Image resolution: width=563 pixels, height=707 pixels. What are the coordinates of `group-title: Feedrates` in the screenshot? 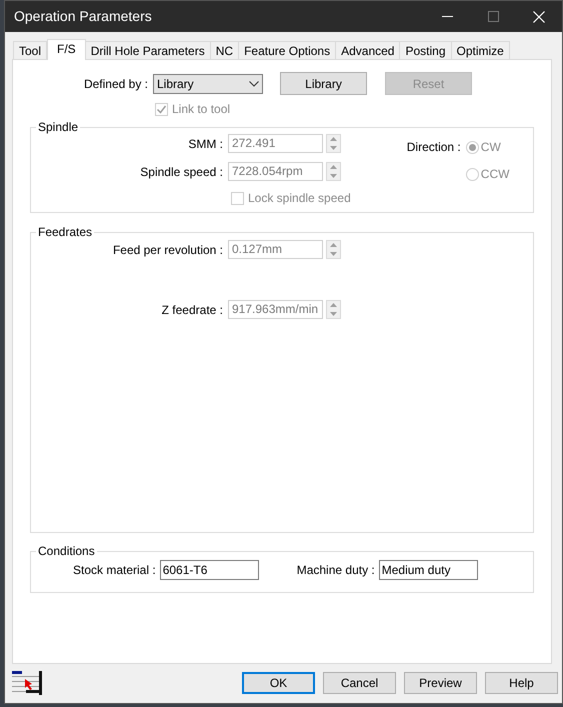 It's located at (65, 232).